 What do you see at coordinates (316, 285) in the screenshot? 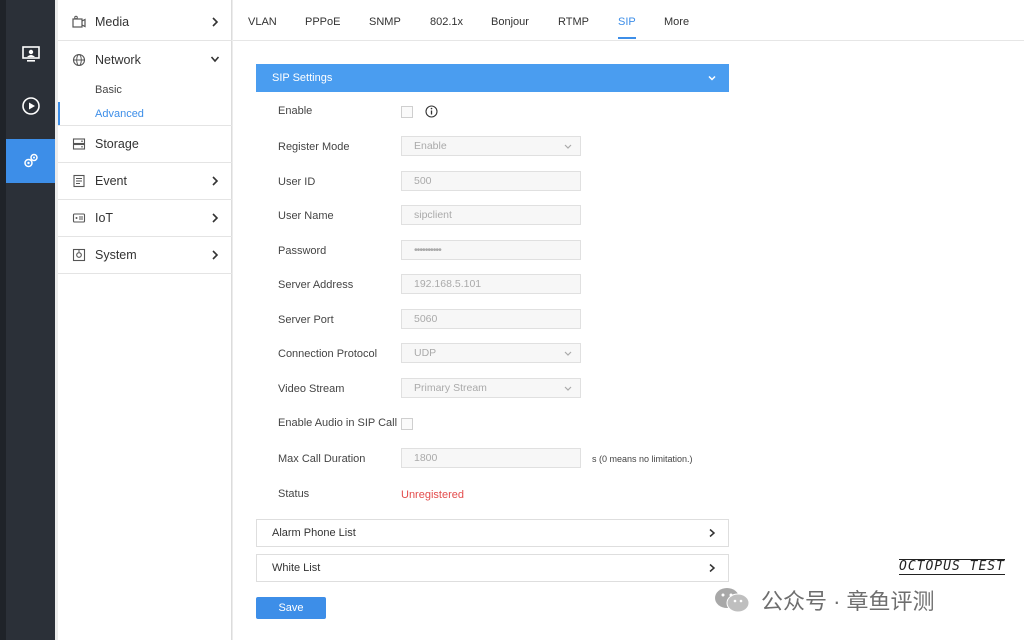
I see `server-address-label: Server Address` at bounding box center [316, 285].